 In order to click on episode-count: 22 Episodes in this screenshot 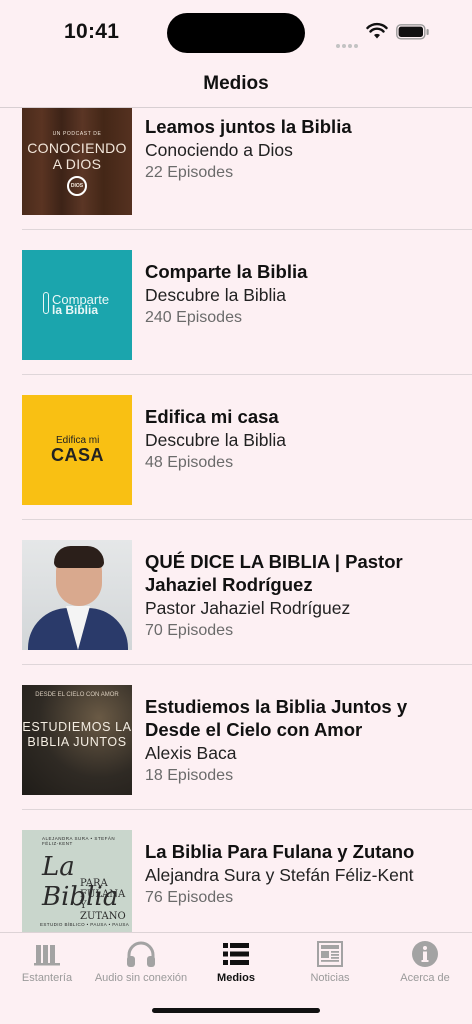, I will do `click(189, 172)`.